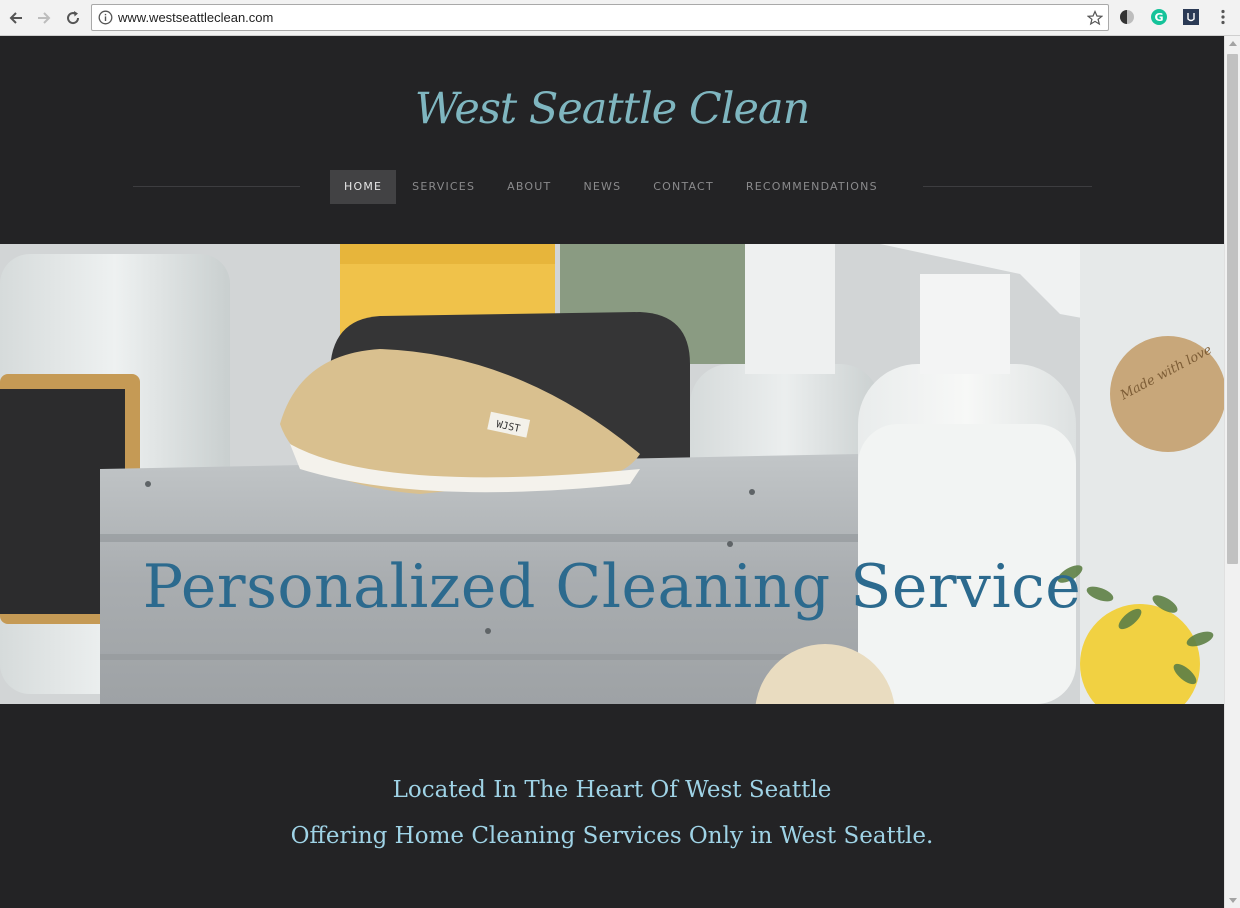 The height and width of the screenshot is (908, 1240). What do you see at coordinates (612, 587) in the screenshot?
I see `hero-headline: Personalized Cleaning Service` at bounding box center [612, 587].